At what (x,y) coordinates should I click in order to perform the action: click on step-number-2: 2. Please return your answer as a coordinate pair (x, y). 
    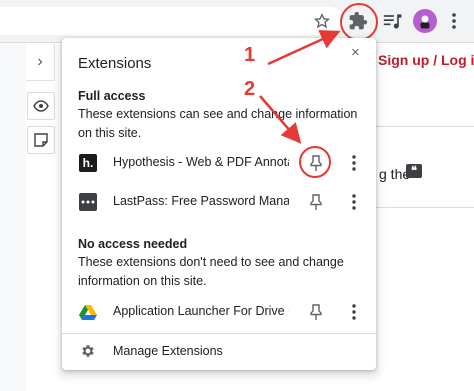
    Looking at the image, I should click on (250, 89).